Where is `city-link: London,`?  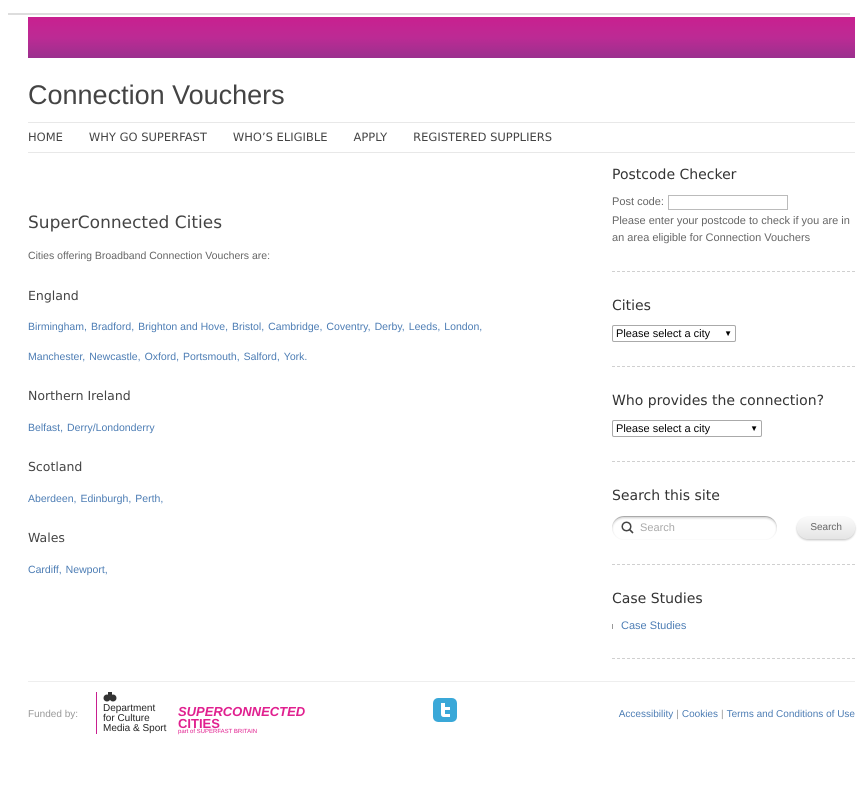
city-link: London, is located at coordinates (463, 327).